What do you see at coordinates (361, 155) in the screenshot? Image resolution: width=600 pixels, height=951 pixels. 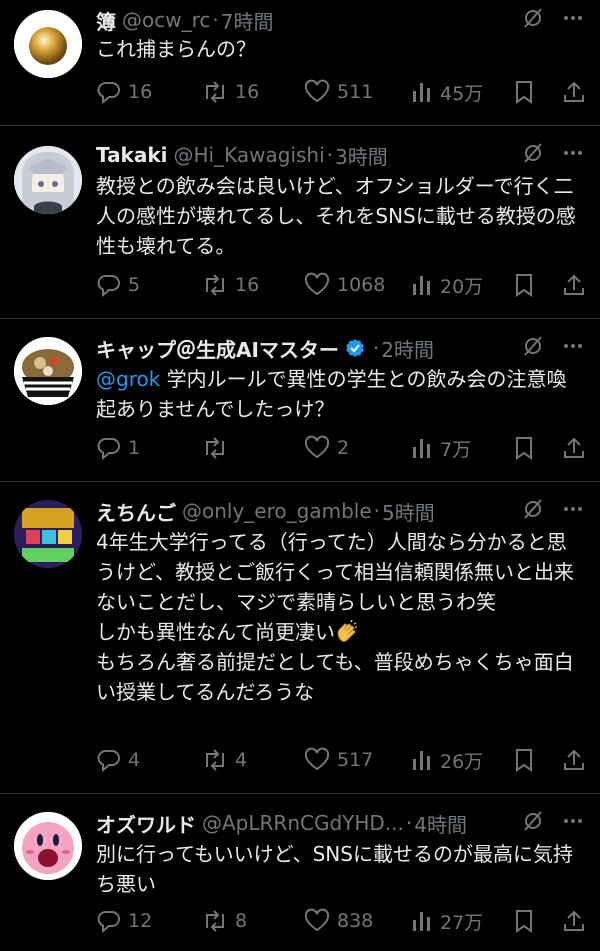 I see `timestamp: 3時間` at bounding box center [361, 155].